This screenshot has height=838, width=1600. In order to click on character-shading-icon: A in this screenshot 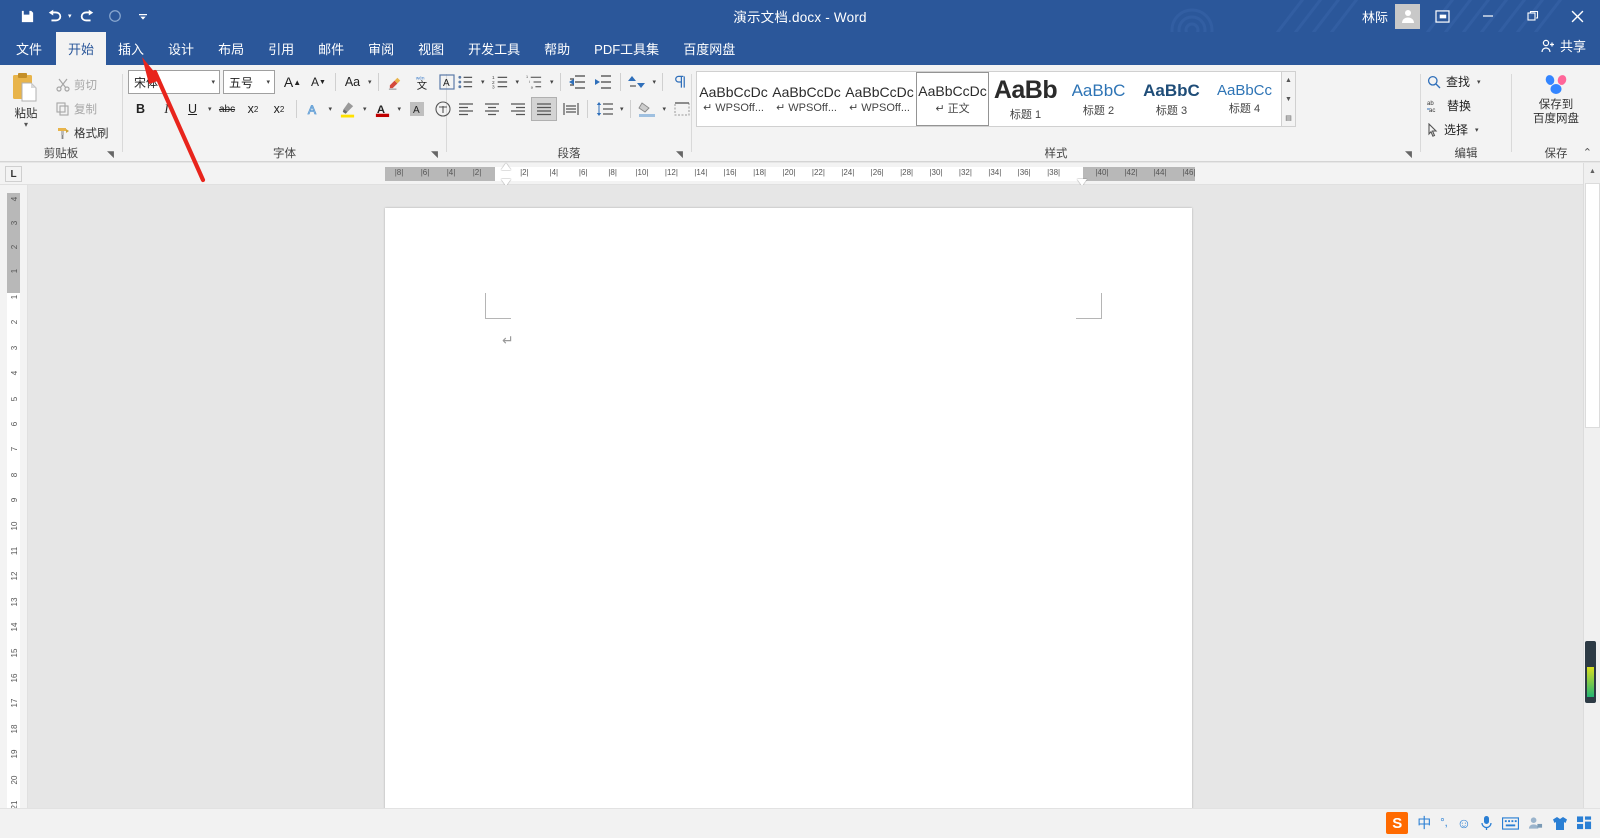, I will do `click(416, 109)`.